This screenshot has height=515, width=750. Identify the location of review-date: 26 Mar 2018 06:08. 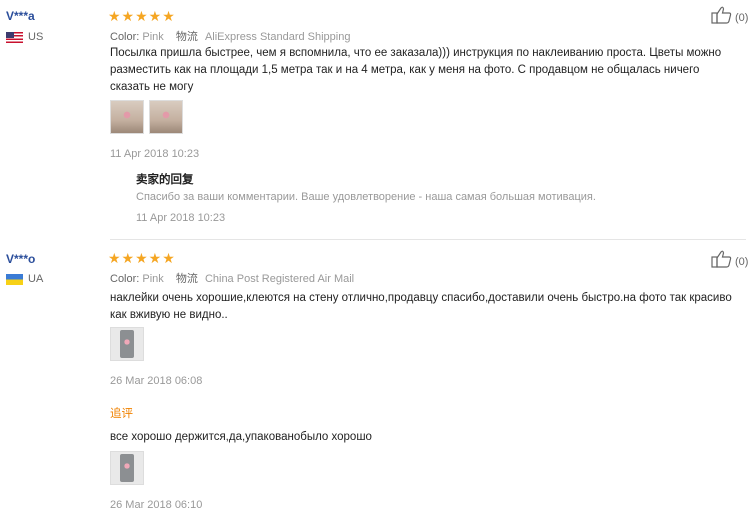
(156, 381).